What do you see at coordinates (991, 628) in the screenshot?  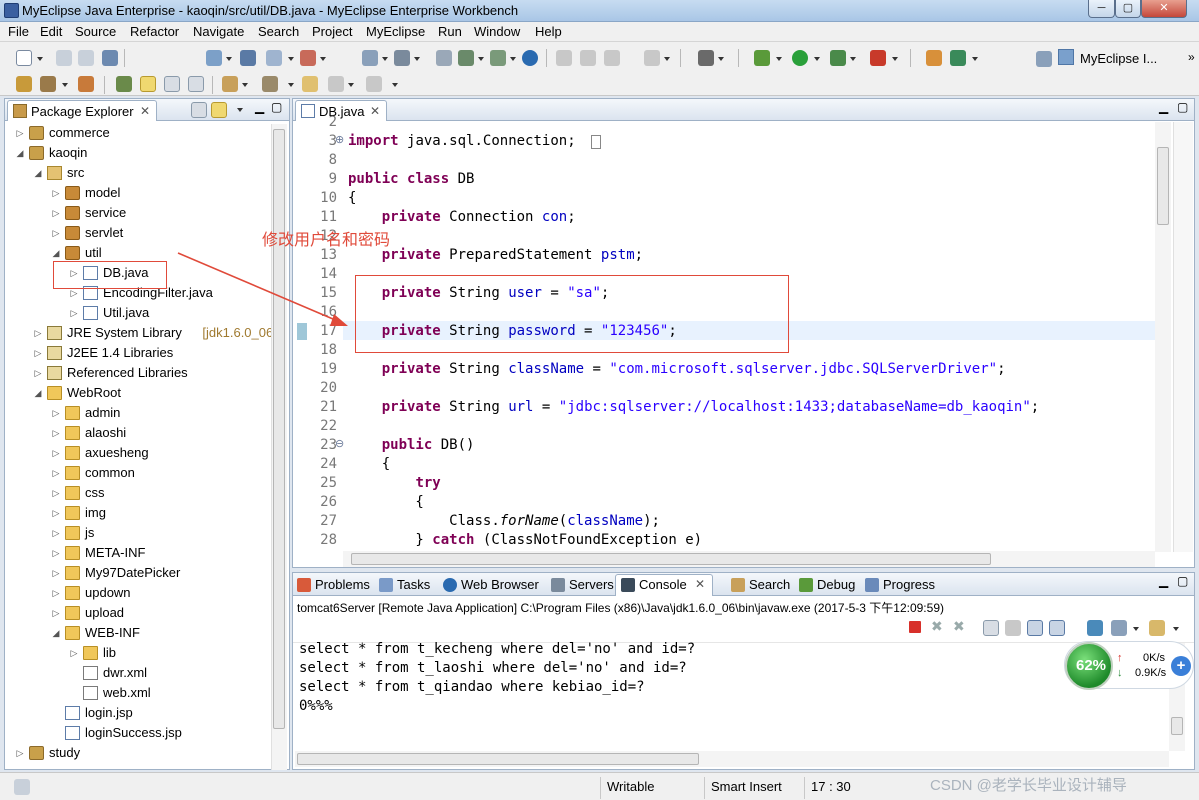 I see `clear-console-icon` at bounding box center [991, 628].